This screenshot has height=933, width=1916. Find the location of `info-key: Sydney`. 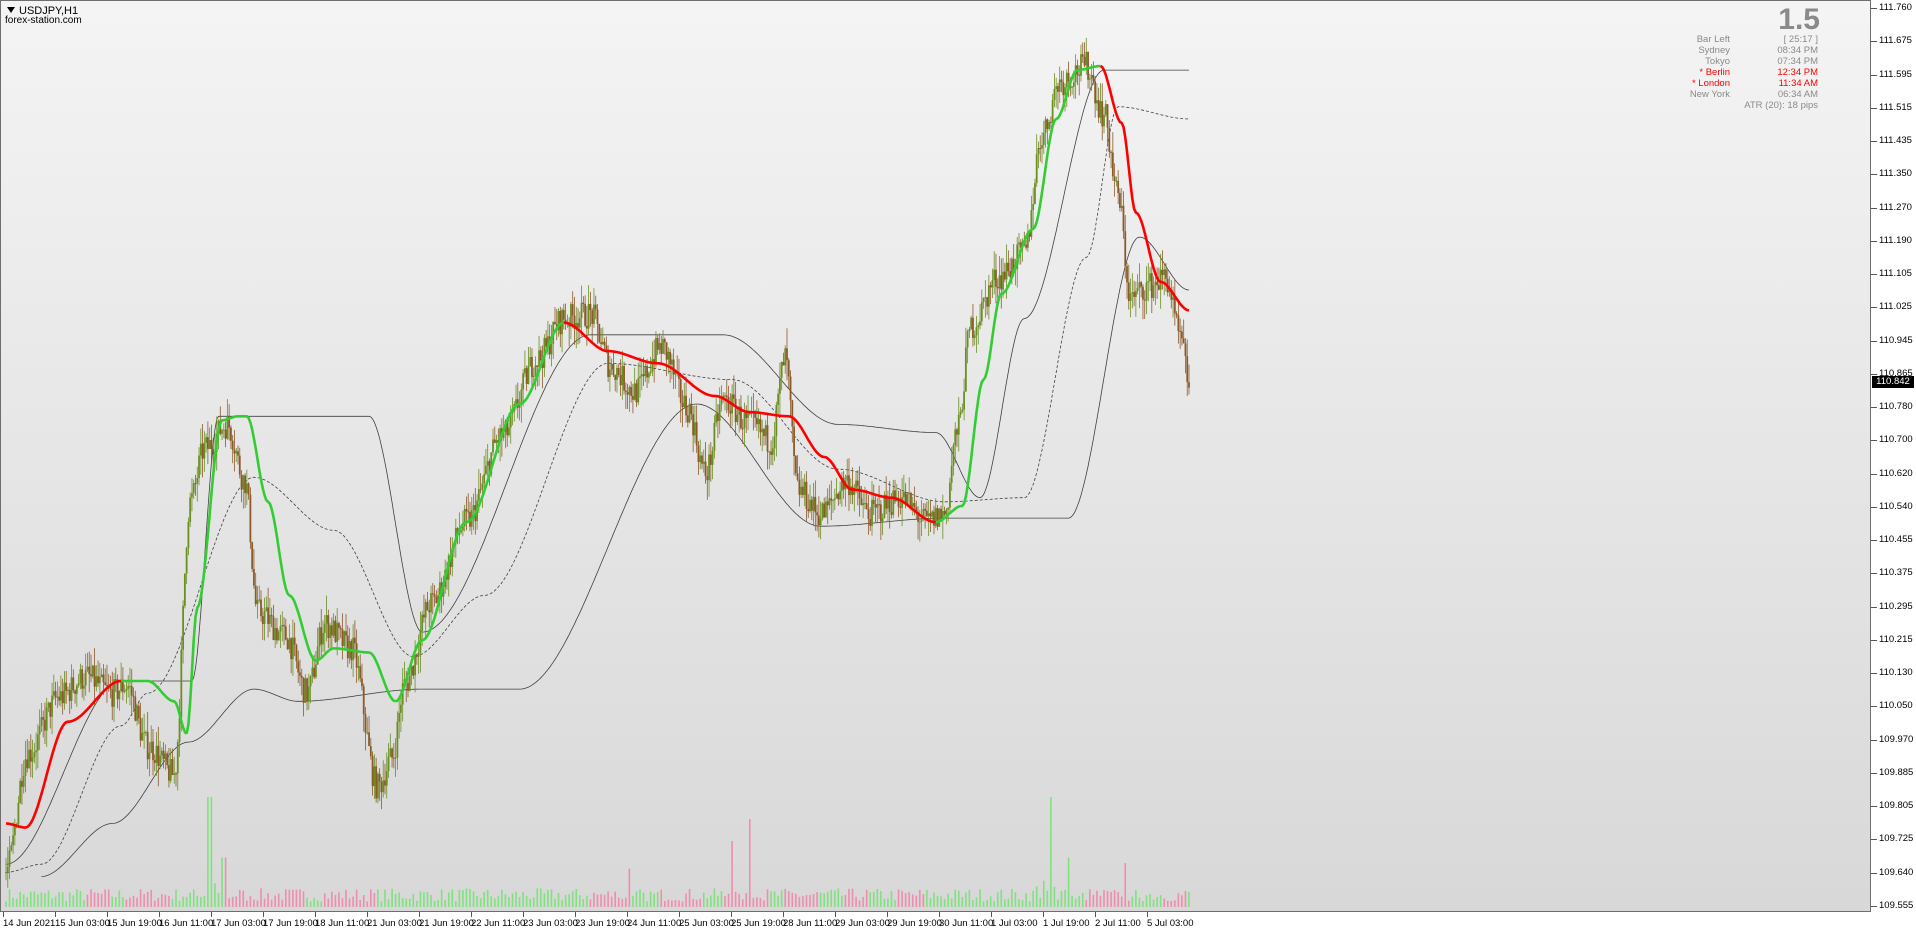

info-key: Sydney is located at coordinates (1714, 50).